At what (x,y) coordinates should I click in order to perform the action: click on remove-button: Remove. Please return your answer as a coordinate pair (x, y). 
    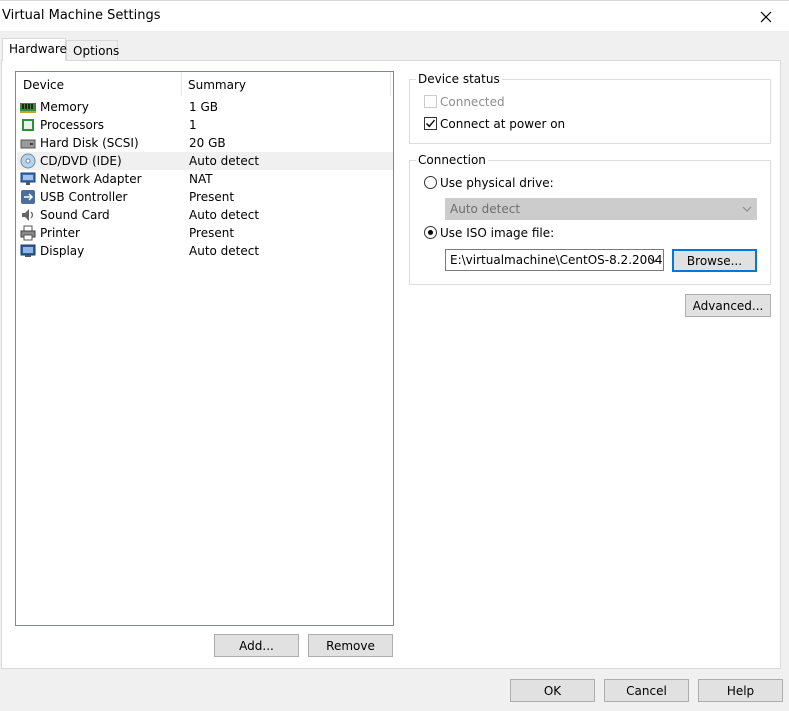
    Looking at the image, I should click on (350, 645).